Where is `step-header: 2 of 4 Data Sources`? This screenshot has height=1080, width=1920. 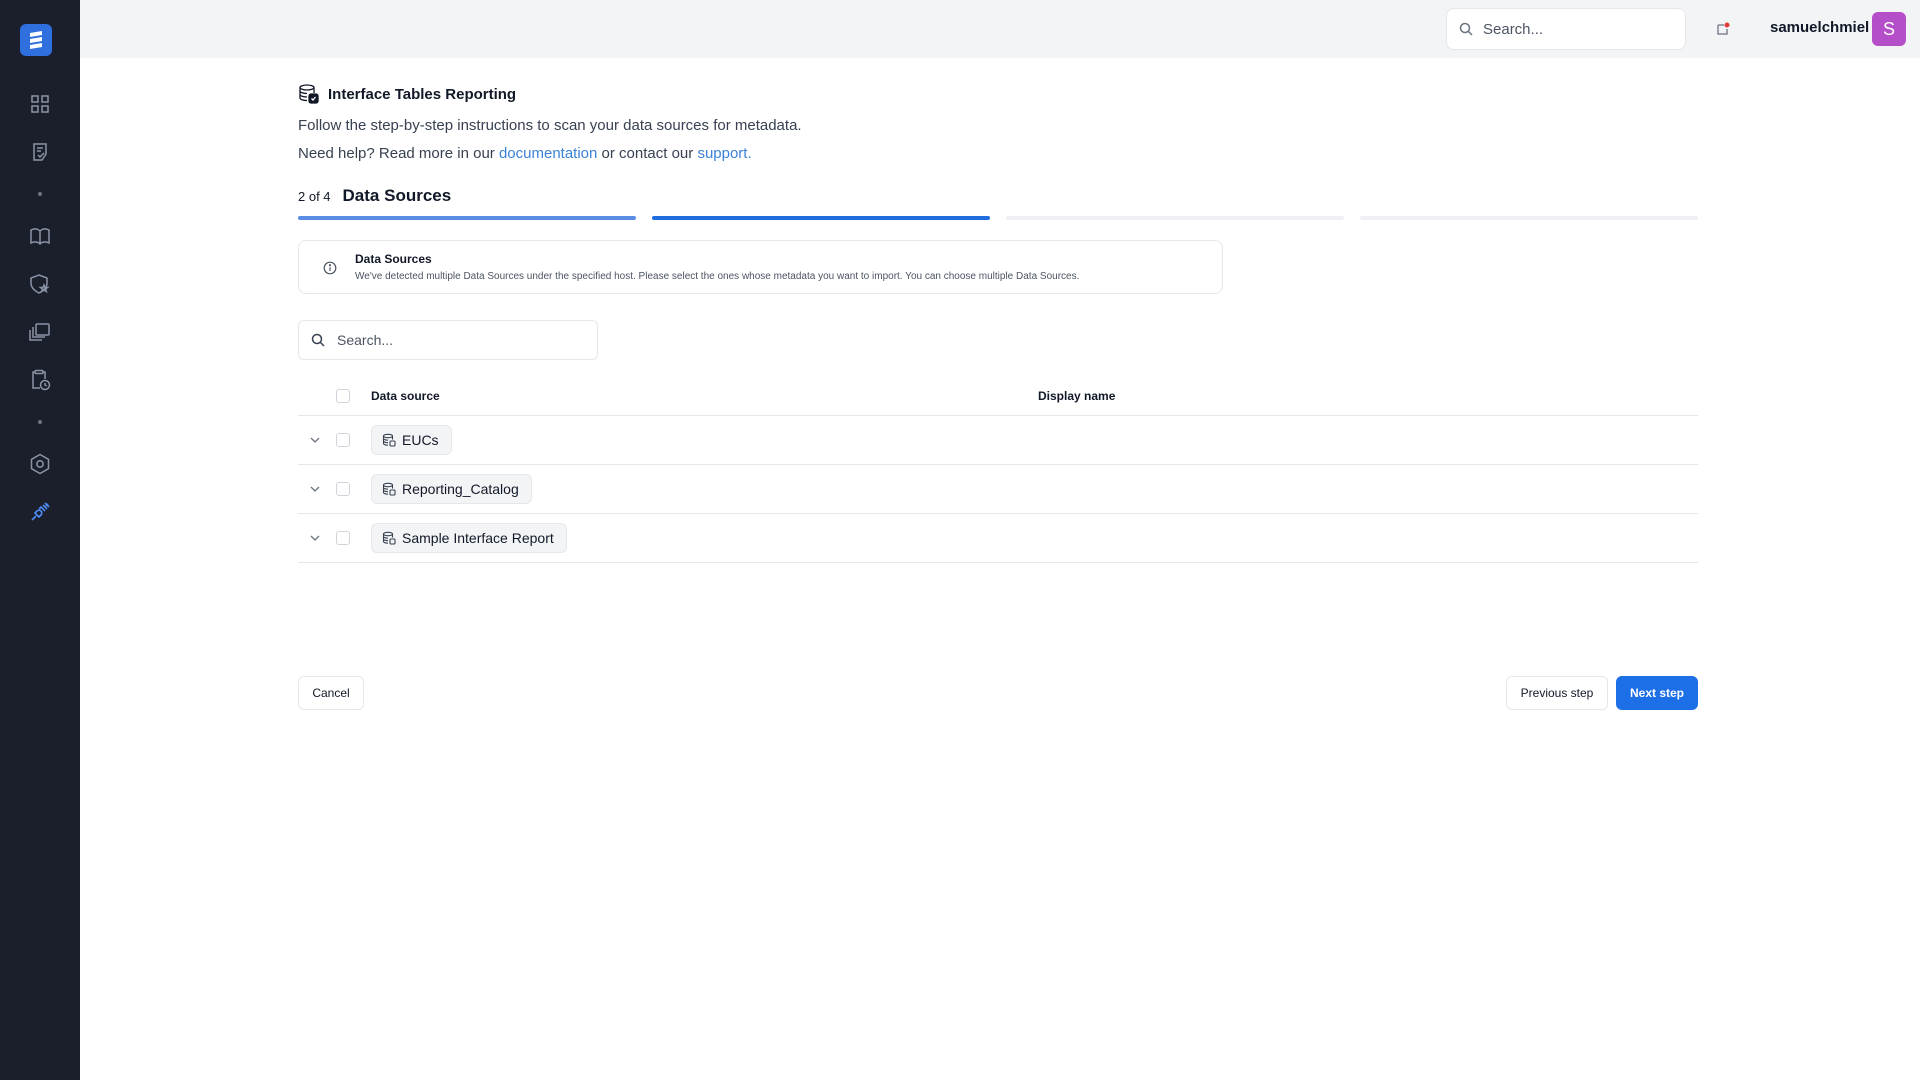
step-header: 2 of 4 Data Sources is located at coordinates (998, 196).